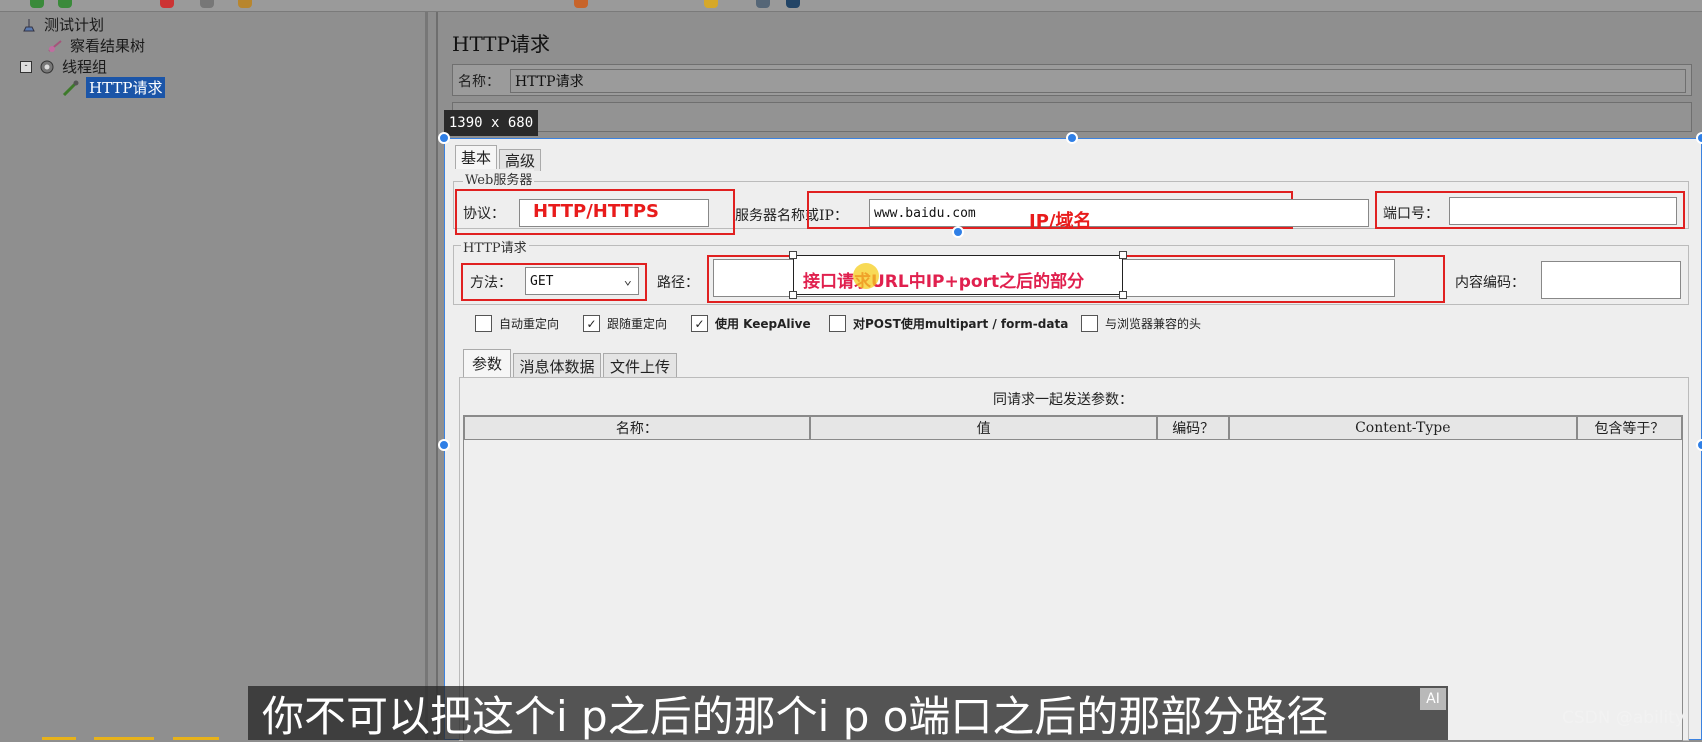  Describe the element at coordinates (625, 323) in the screenshot. I see `option-follow-redirect: ✓ 跟随重定向` at that location.